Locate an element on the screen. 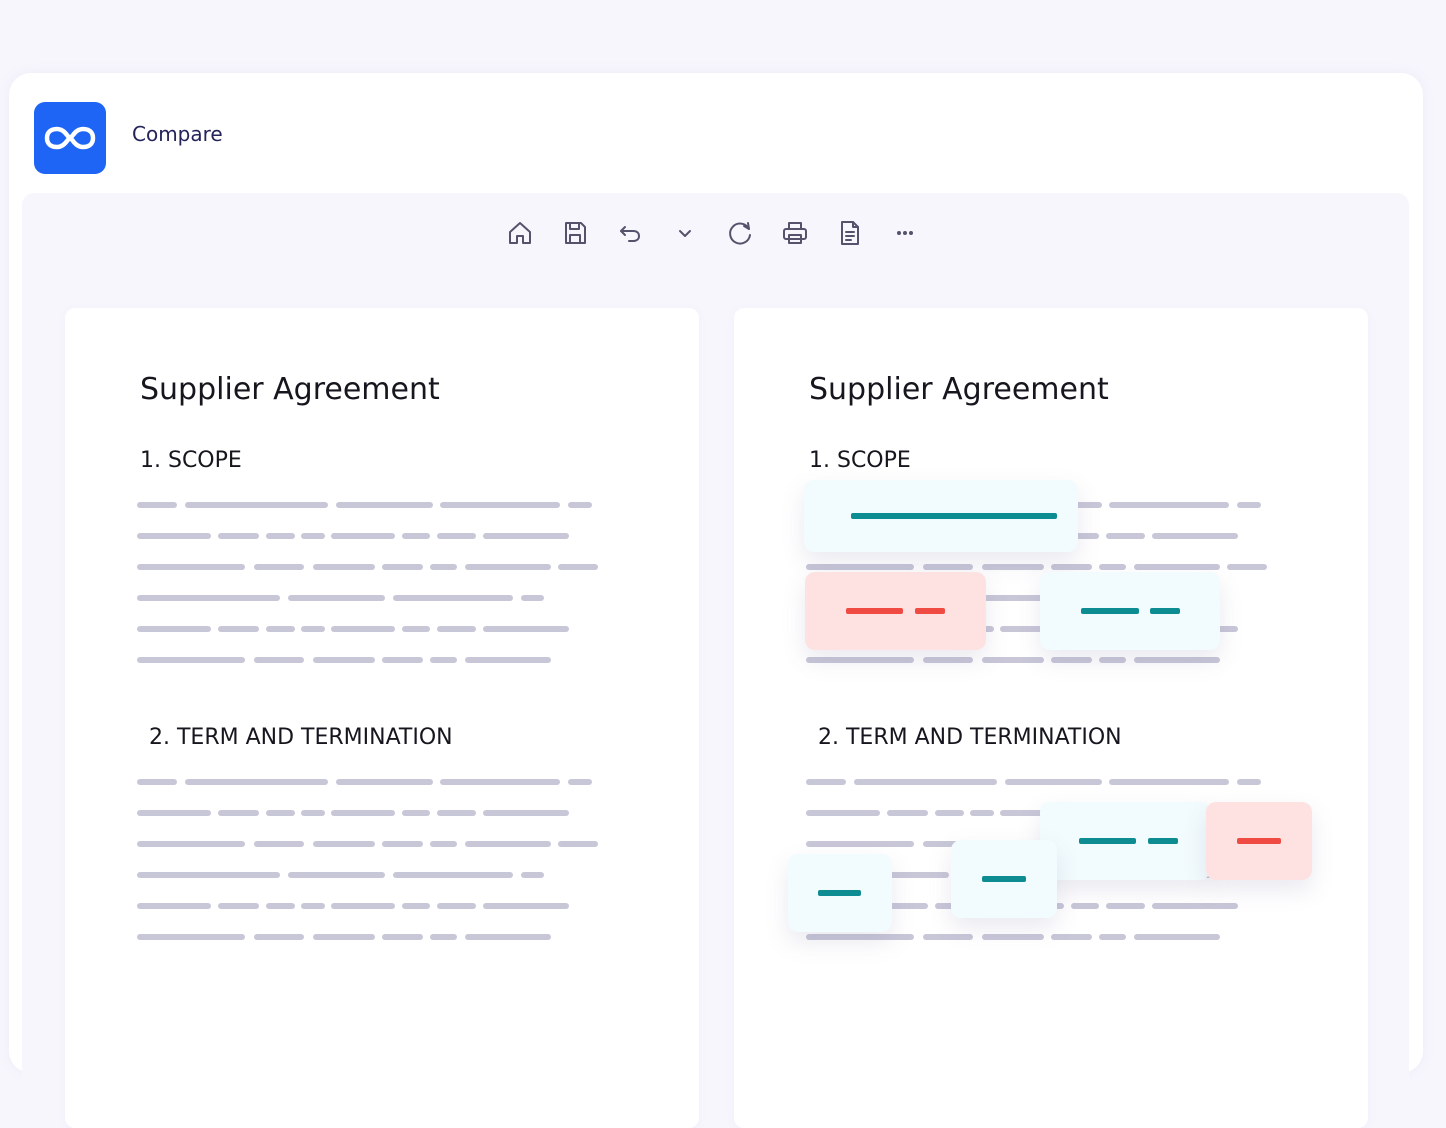 This screenshot has width=1446, height=1128. toolbar is located at coordinates (720, 233).